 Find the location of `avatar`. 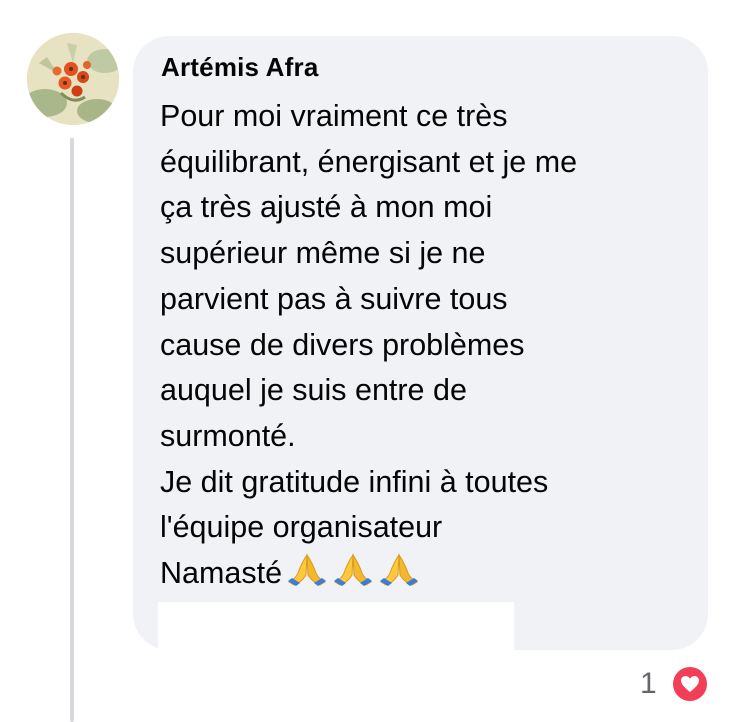

avatar is located at coordinates (73, 79).